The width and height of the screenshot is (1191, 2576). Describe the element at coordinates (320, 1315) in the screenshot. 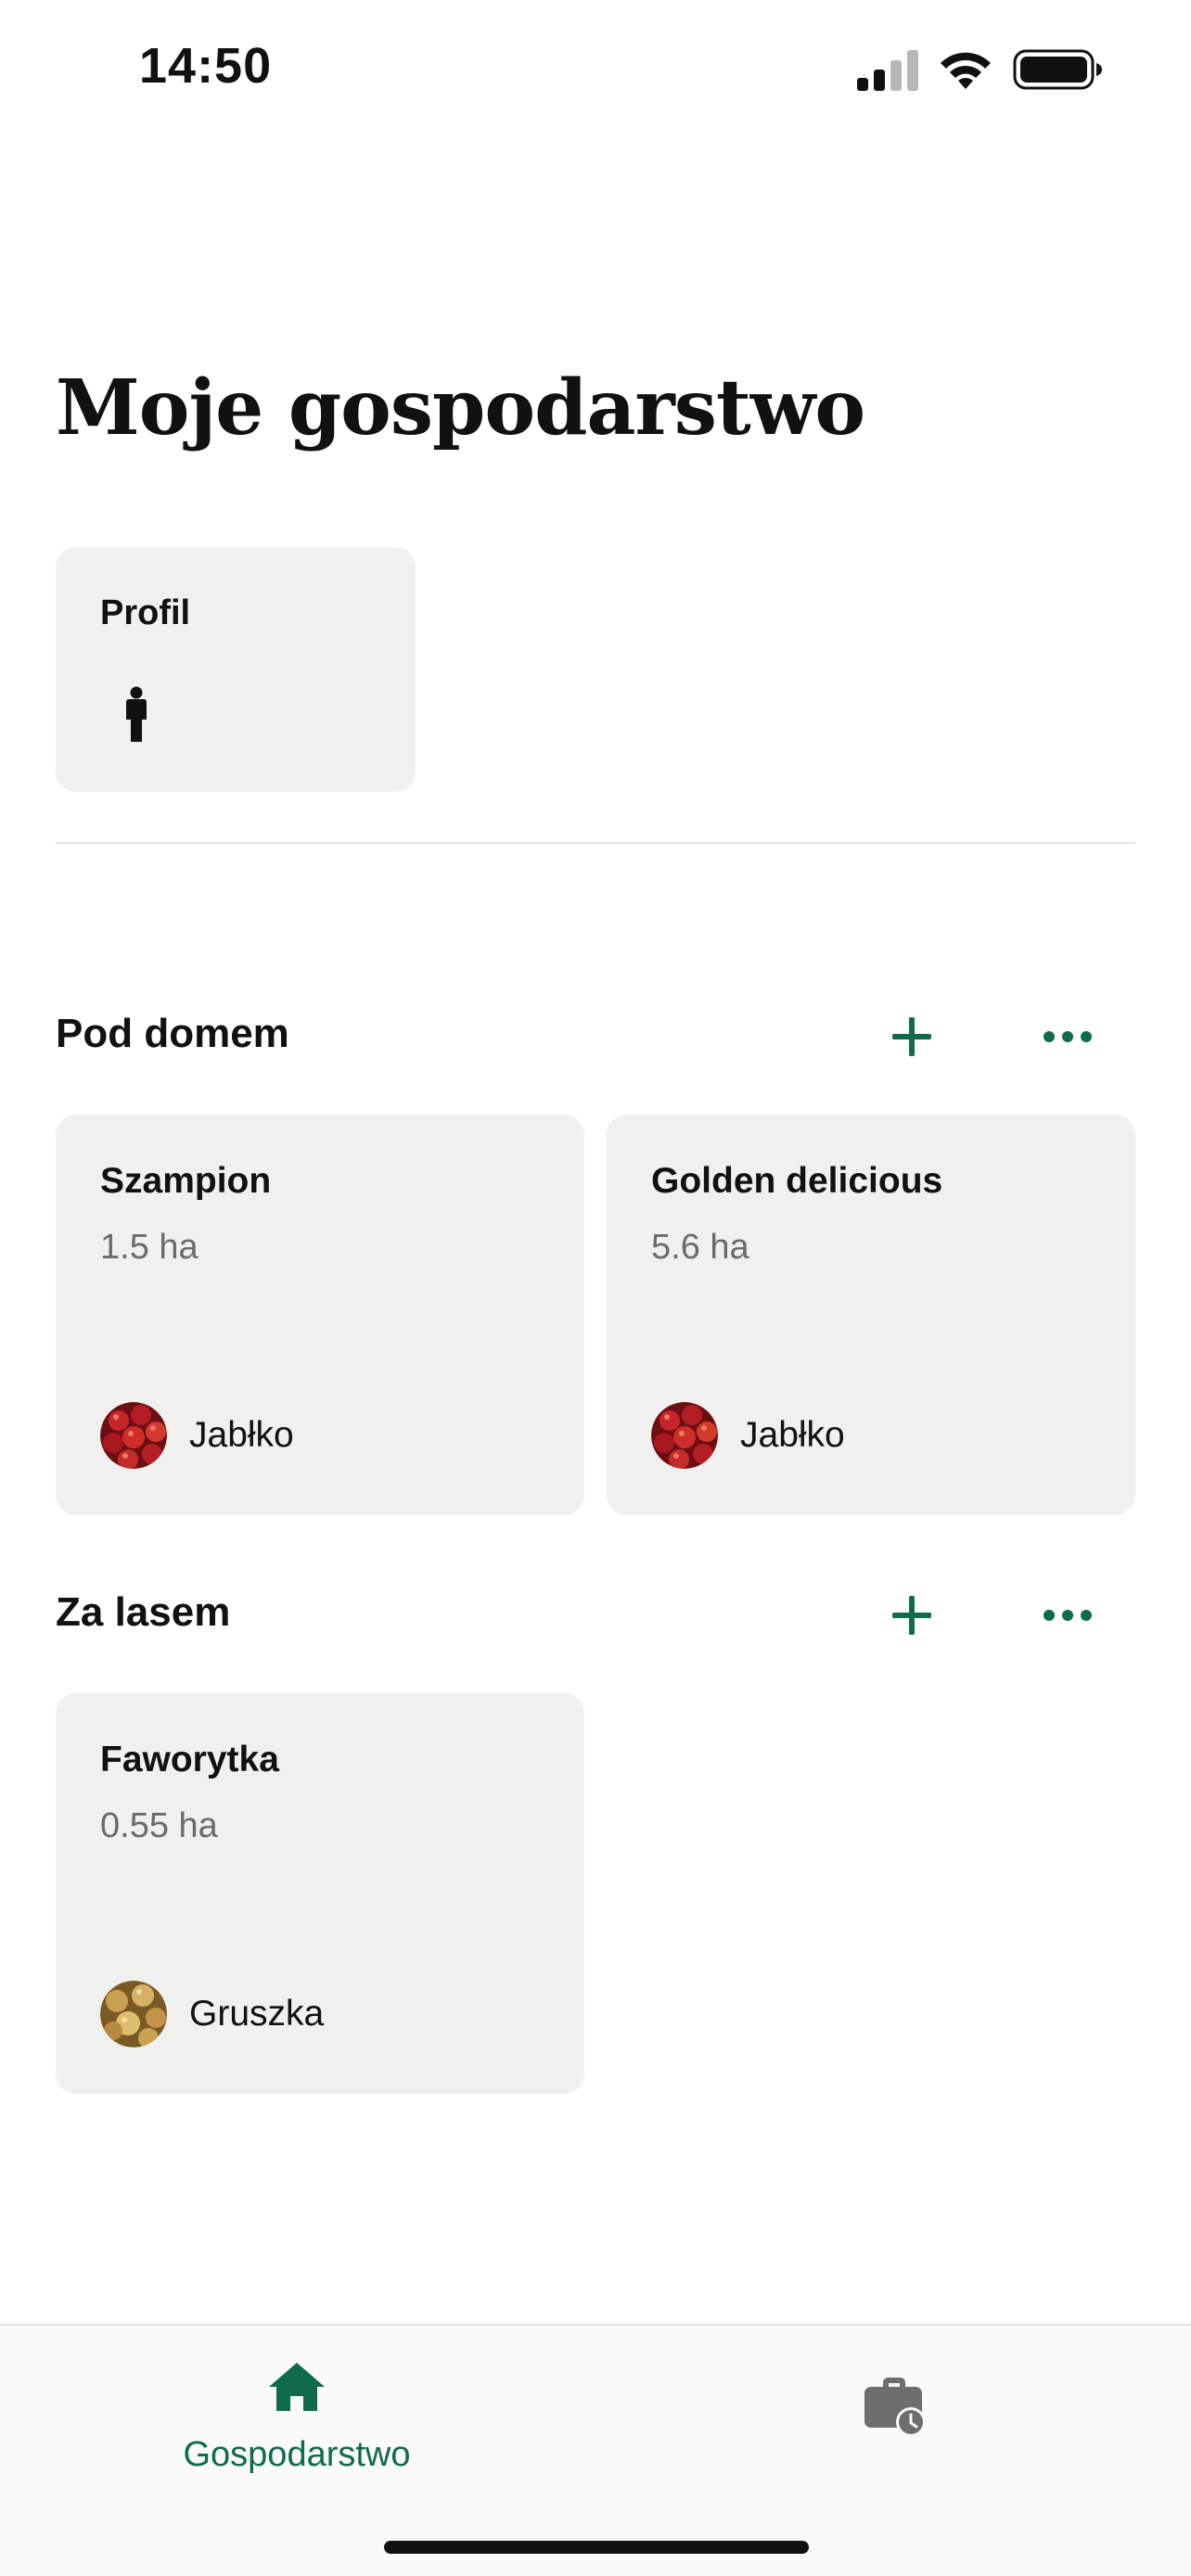

I see `field-card: Szampion 1.5 ha Jabłko` at that location.